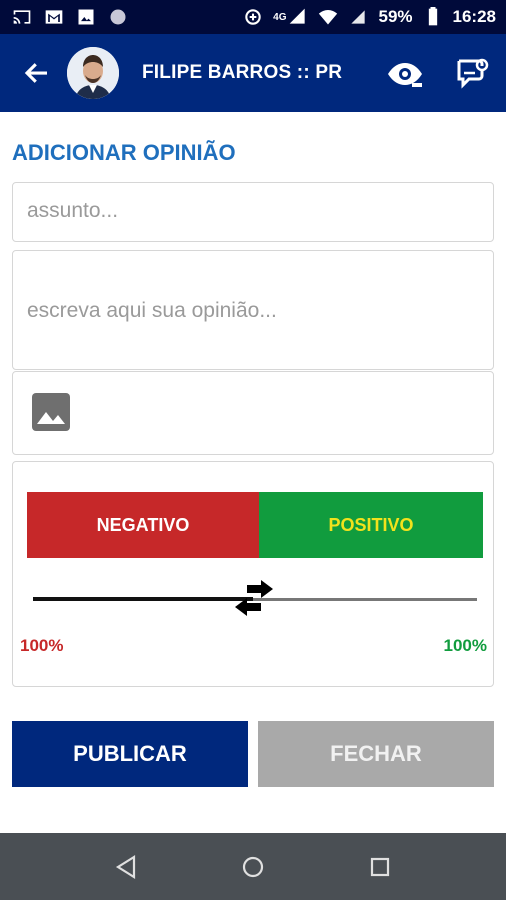  Describe the element at coordinates (124, 152) in the screenshot. I see `page-title: ADICIONAR OPINIÃO` at that location.